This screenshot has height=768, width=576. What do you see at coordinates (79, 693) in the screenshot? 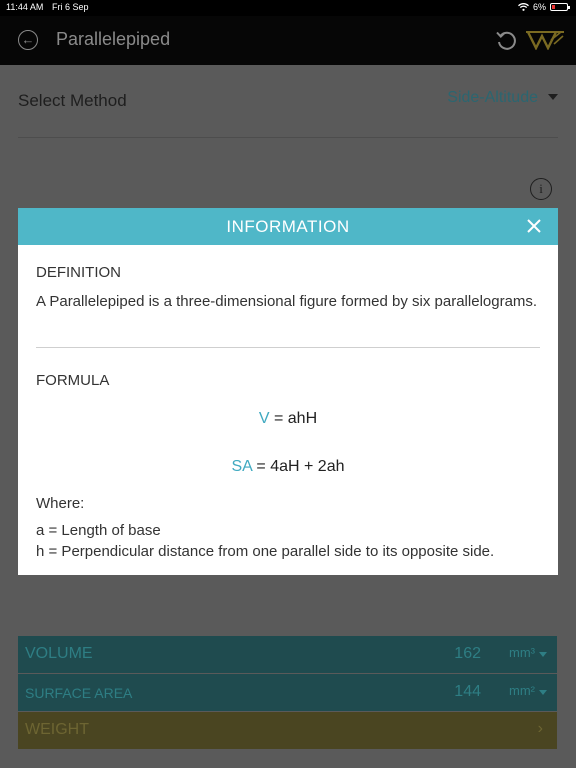
I see `result-label: SURFACE AREA` at bounding box center [79, 693].